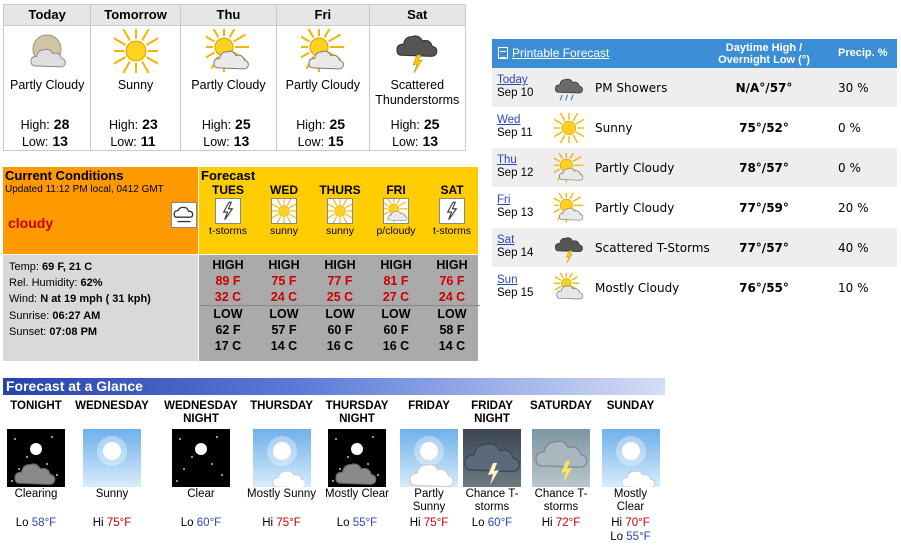  What do you see at coordinates (321, 124) in the screenshot?
I see `summary-high: High: 25` at bounding box center [321, 124].